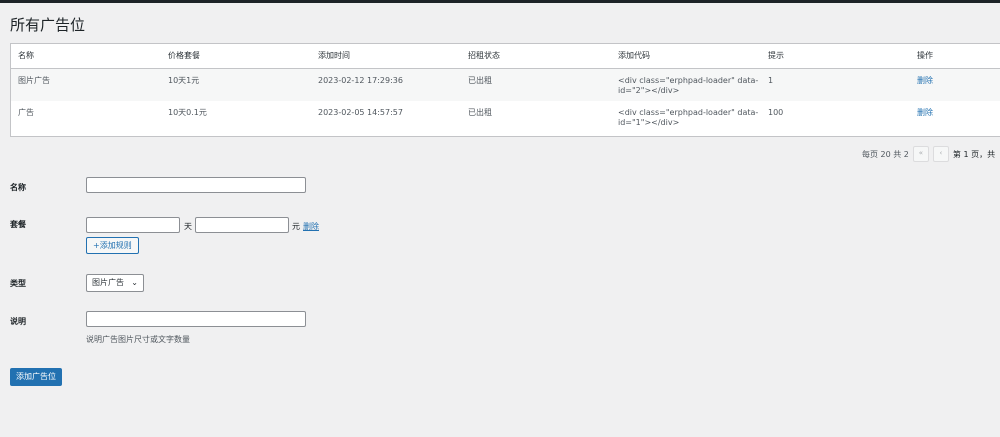  Describe the element at coordinates (36, 377) in the screenshot. I see `add-ad-slot-button: 添加广告位` at that location.